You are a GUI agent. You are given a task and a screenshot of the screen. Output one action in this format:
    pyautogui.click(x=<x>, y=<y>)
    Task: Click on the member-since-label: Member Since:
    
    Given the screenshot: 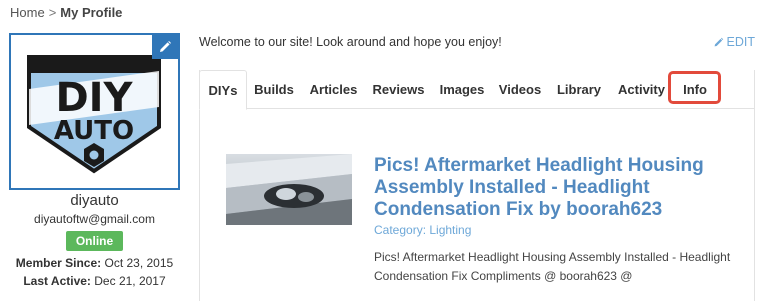 What is the action you would take?
    pyautogui.click(x=58, y=263)
    